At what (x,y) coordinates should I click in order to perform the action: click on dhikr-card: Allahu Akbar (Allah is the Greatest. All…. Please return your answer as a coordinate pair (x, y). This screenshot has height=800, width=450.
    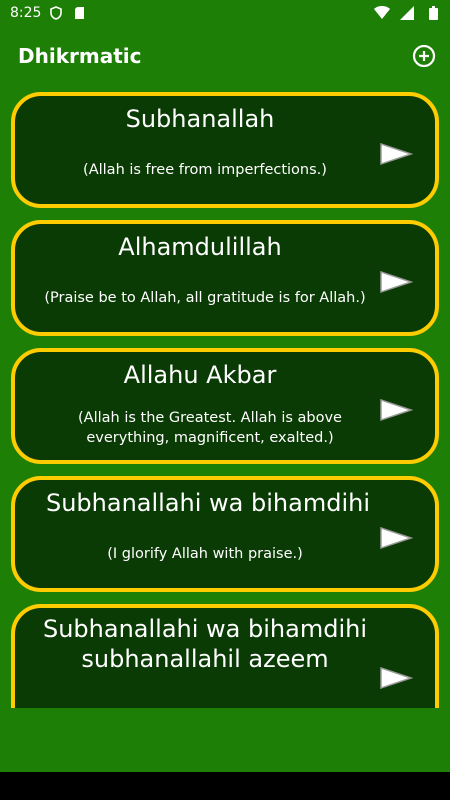
    Looking at the image, I should click on (225, 406).